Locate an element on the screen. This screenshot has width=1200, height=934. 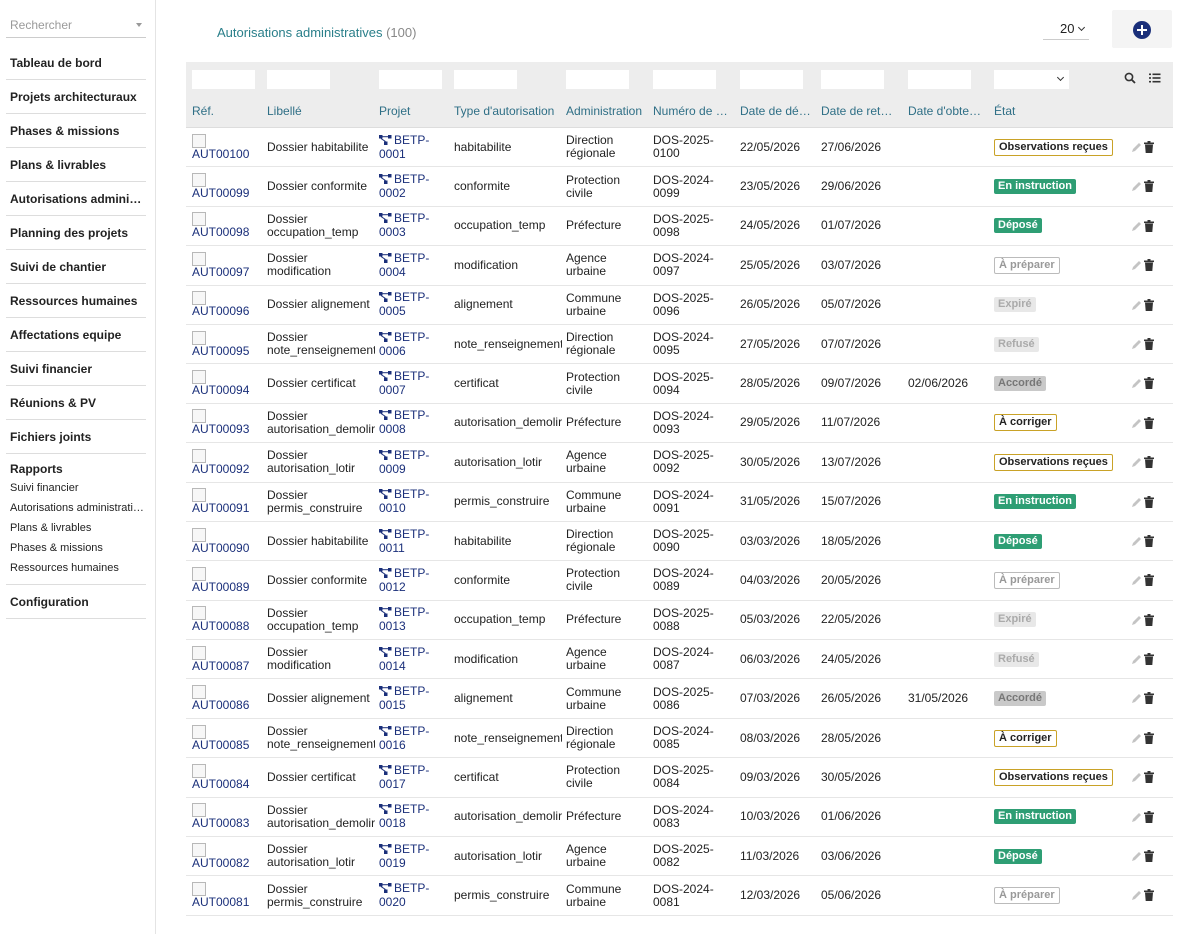
filter-date-obtention is located at coordinates (939, 79).